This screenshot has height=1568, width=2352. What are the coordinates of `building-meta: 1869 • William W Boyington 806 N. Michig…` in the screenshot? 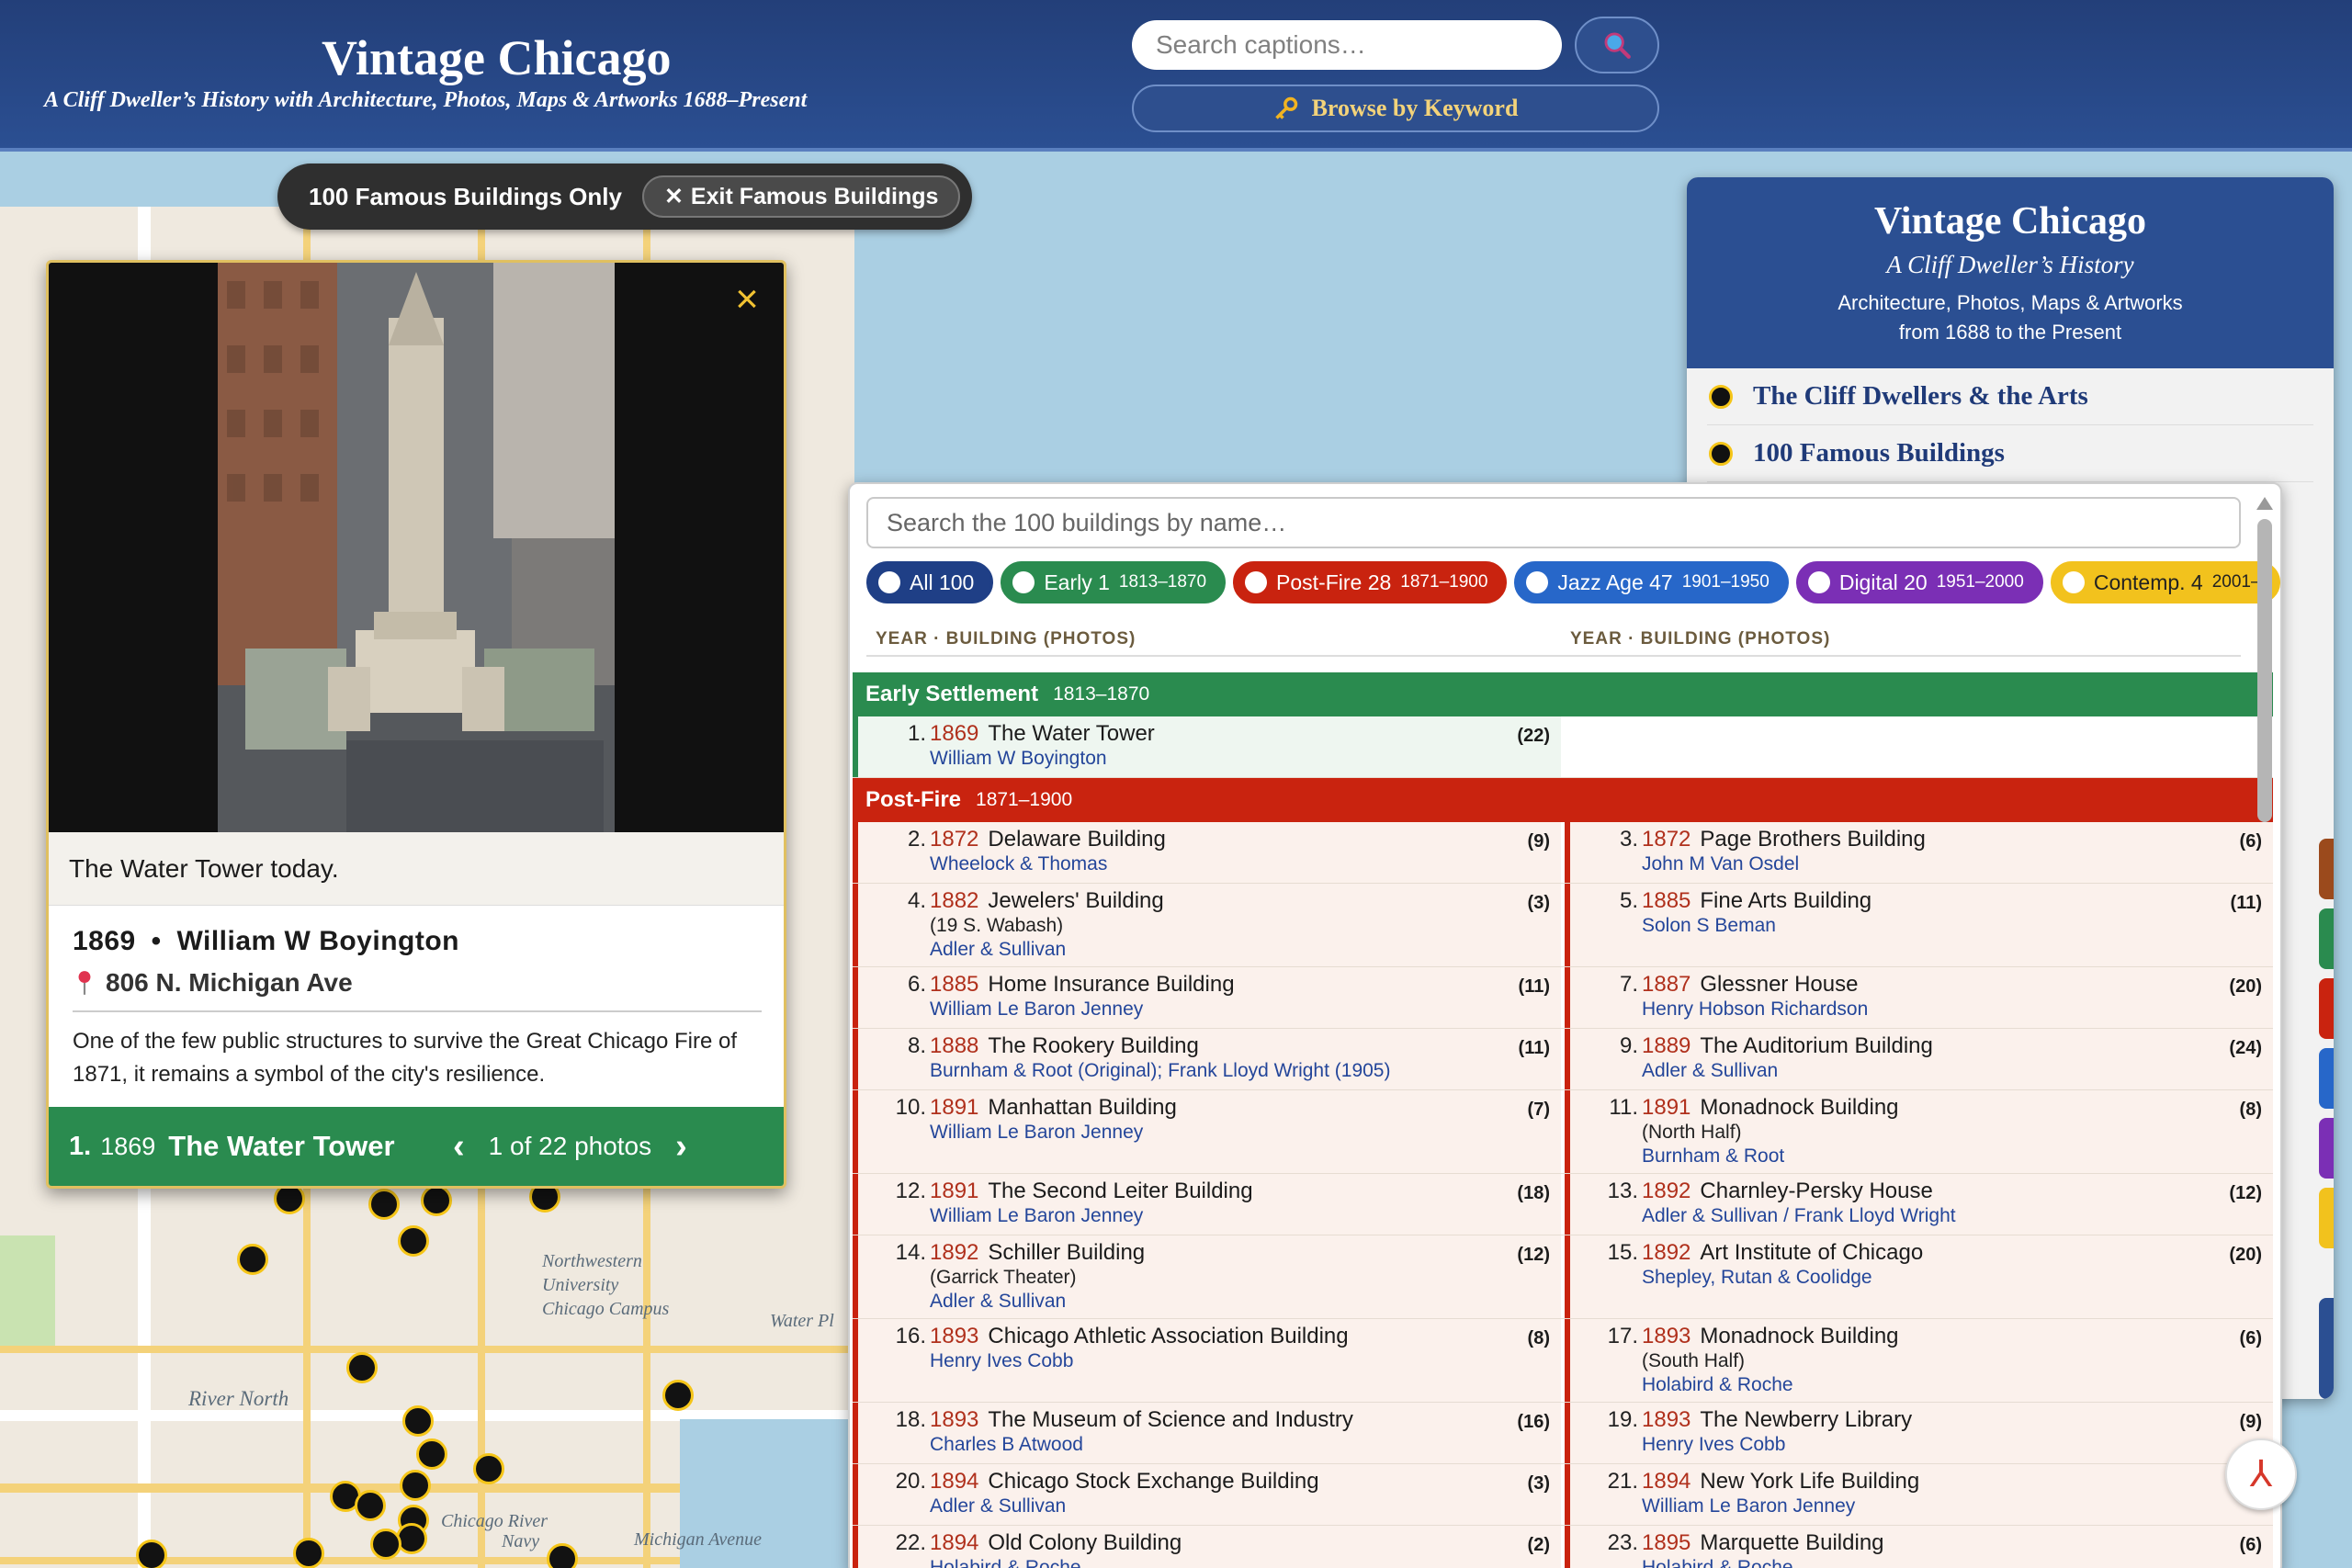 It's located at (417, 1008).